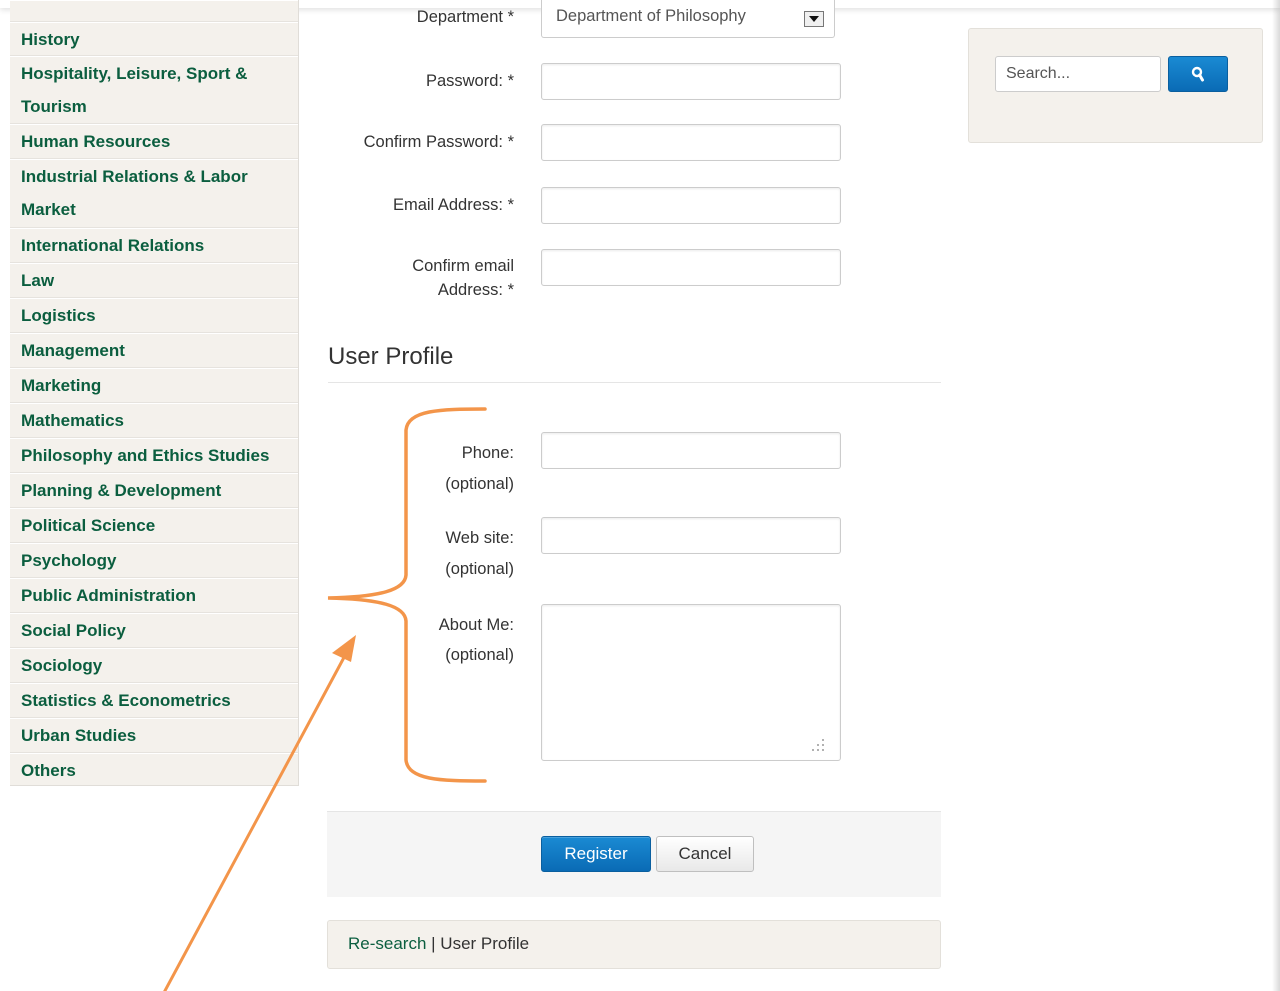 Image resolution: width=1280 pixels, height=991 pixels. I want to click on sidebar-item-label: Marketing, so click(159, 386).